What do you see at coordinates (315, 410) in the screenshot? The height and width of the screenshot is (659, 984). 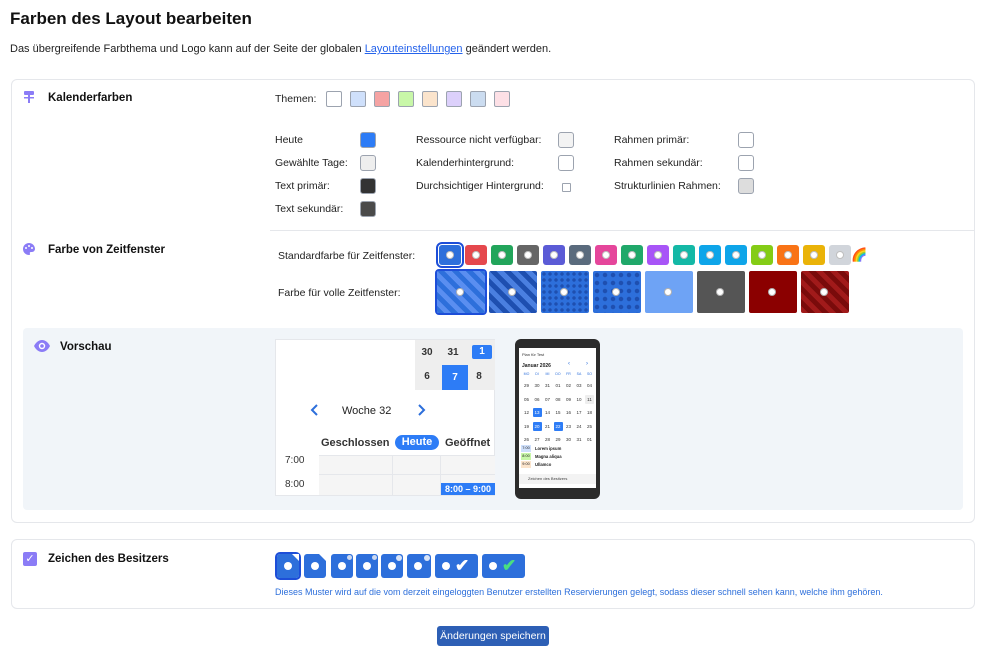 I see `chevron-left-icon` at bounding box center [315, 410].